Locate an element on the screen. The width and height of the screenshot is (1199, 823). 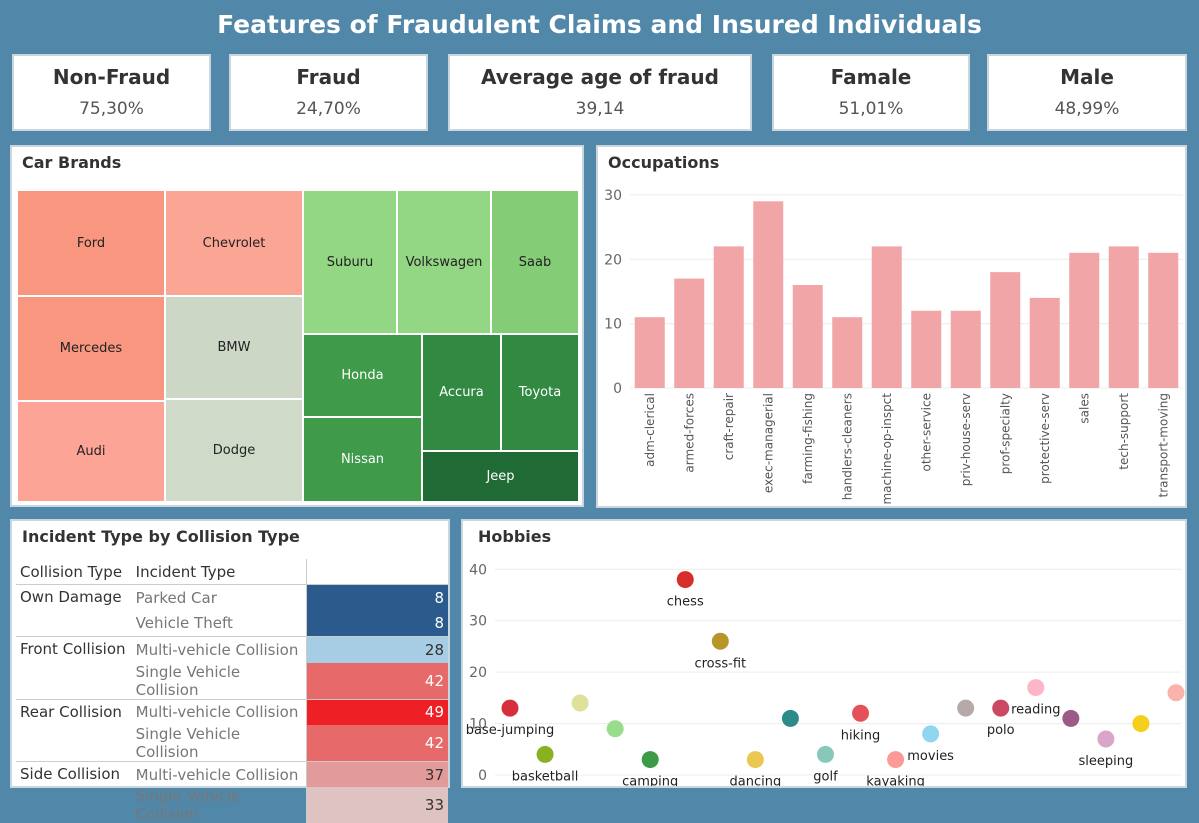
collision-title: Incident Type by Collision Type is located at coordinates (161, 536).